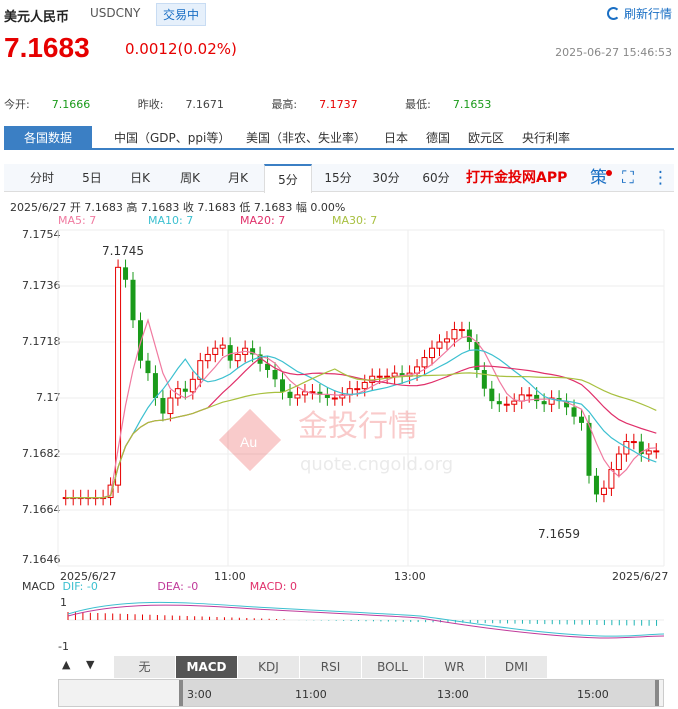 The image size is (678, 709). What do you see at coordinates (123, 251) in the screenshot?
I see `high-annotation: 7.1745` at bounding box center [123, 251].